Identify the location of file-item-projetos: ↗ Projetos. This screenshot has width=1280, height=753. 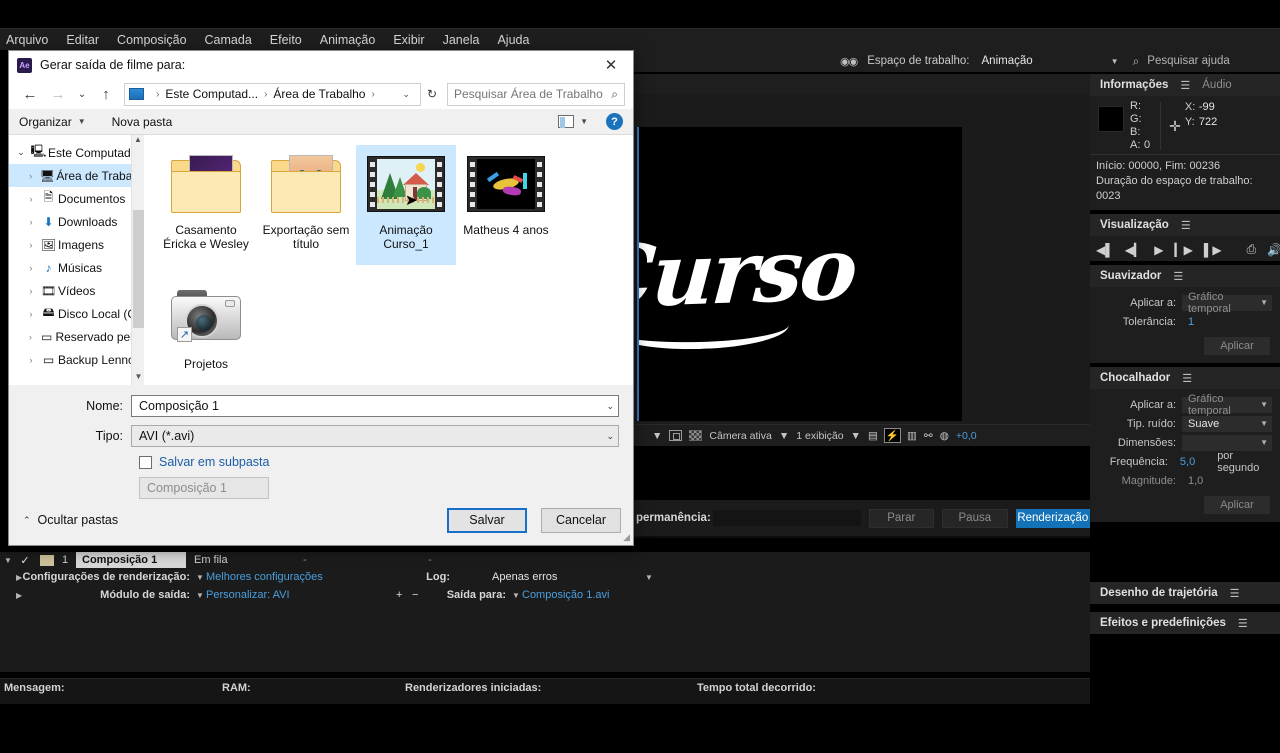
(206, 333).